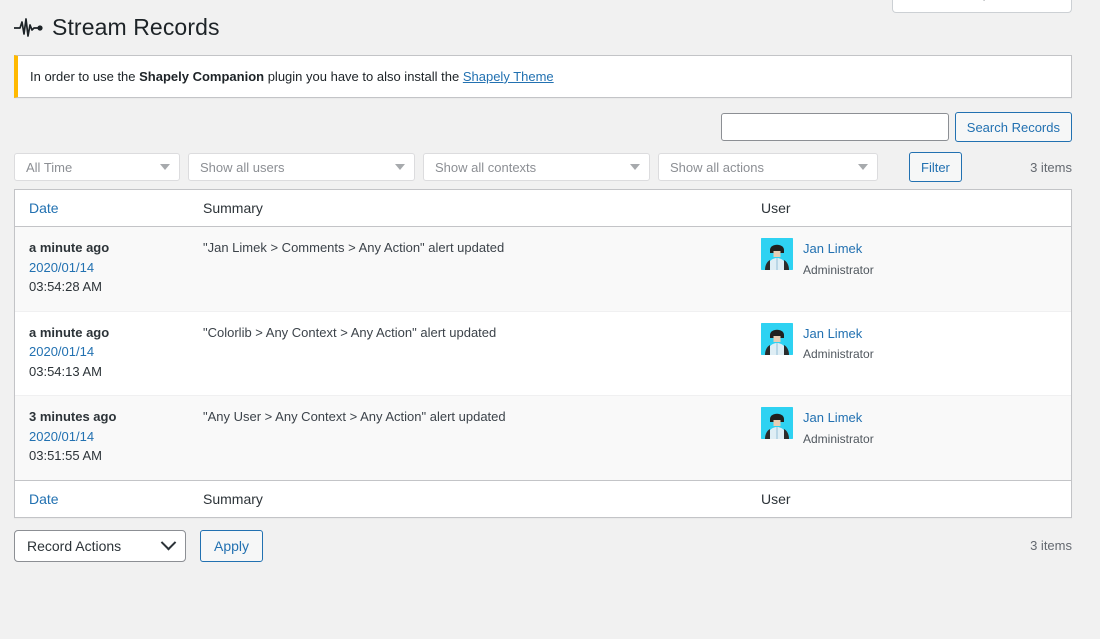 The image size is (1100, 639). What do you see at coordinates (49, 167) in the screenshot?
I see `date-range-value: All Time` at bounding box center [49, 167].